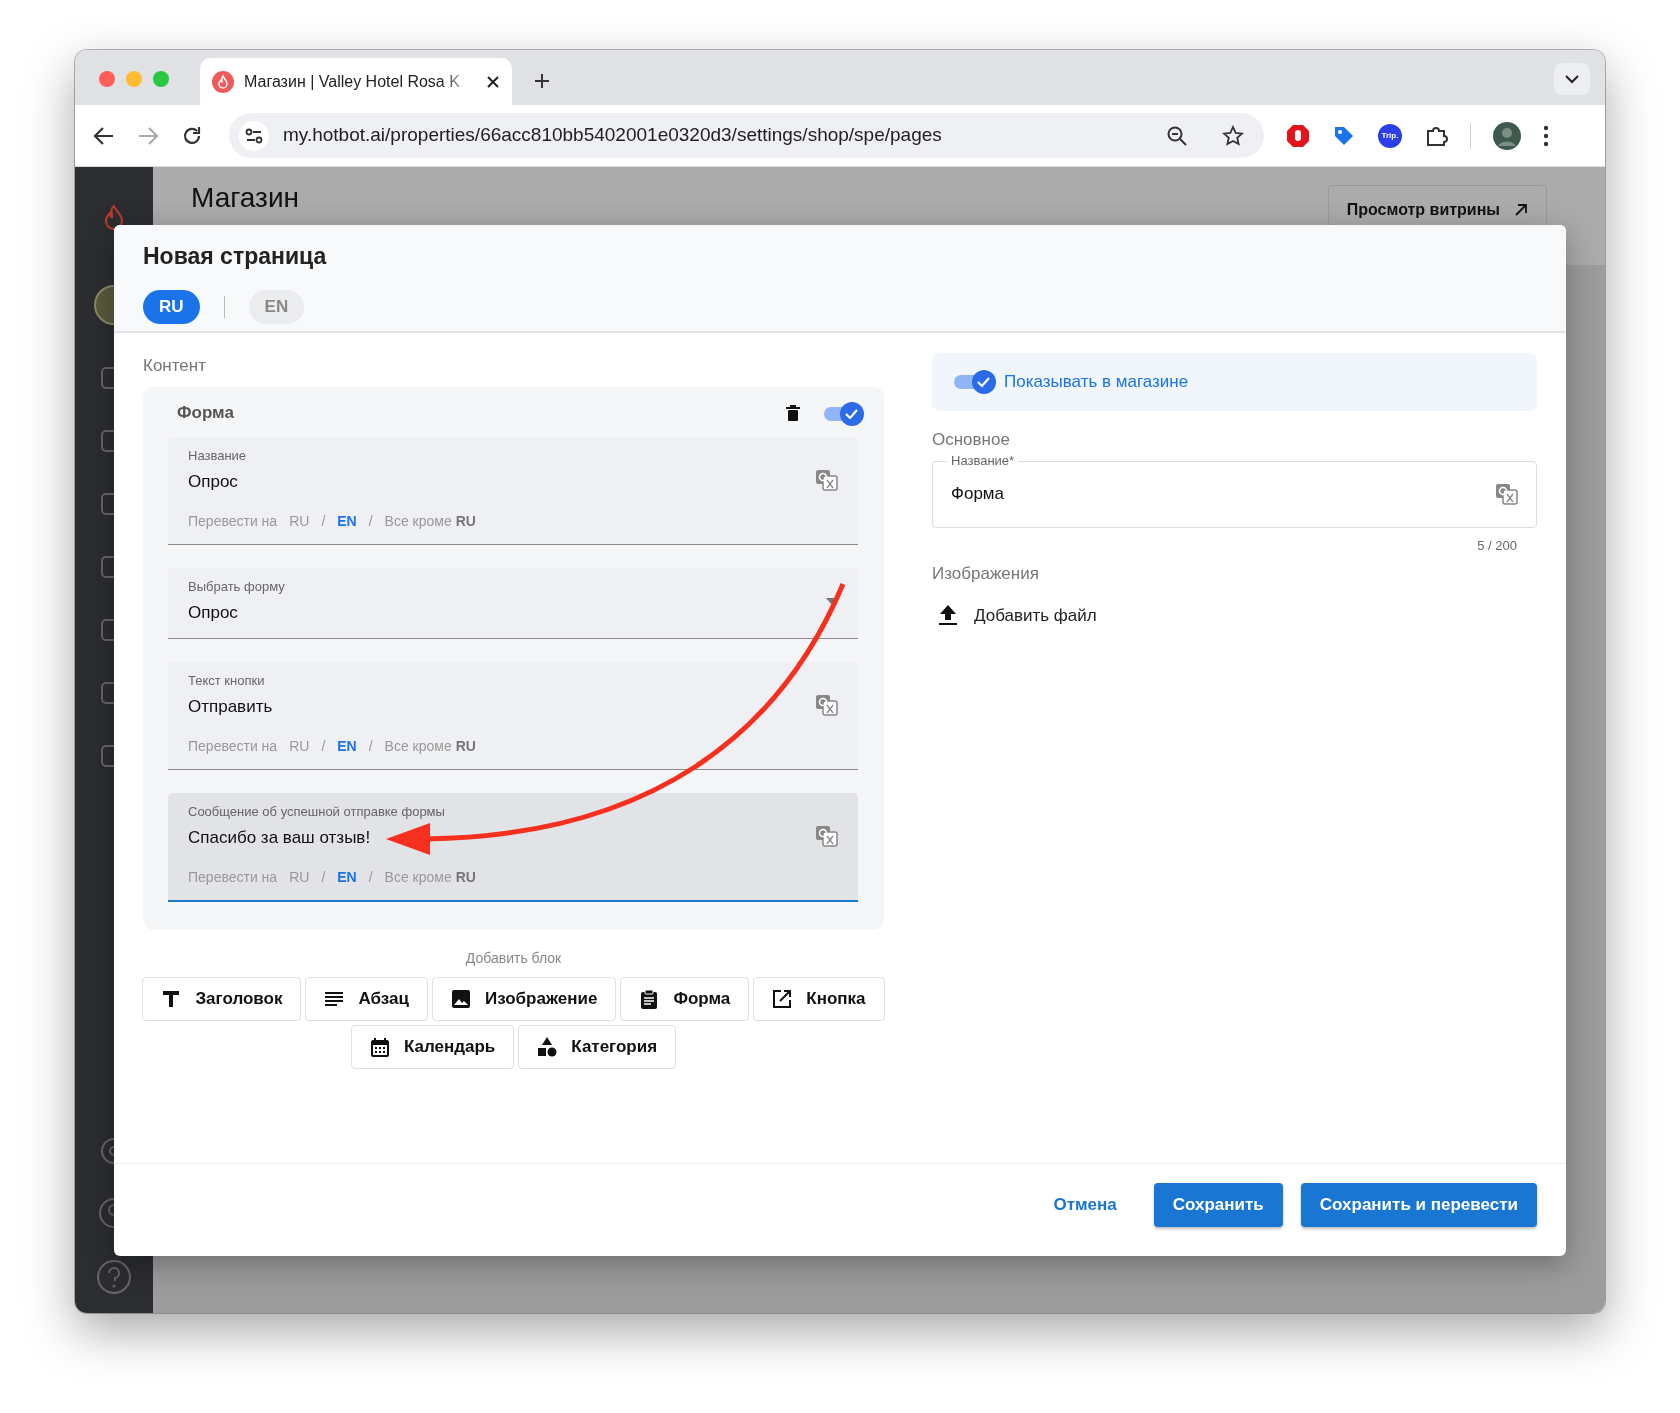 This screenshot has height=1413, width=1680. What do you see at coordinates (1521, 210) in the screenshot?
I see `arrow-up-right-icon` at bounding box center [1521, 210].